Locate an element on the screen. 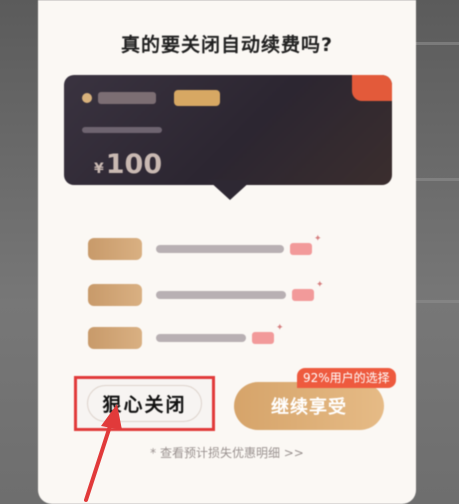 This screenshot has width=459, height=504. red-arrow-icon is located at coordinates (103, 453).